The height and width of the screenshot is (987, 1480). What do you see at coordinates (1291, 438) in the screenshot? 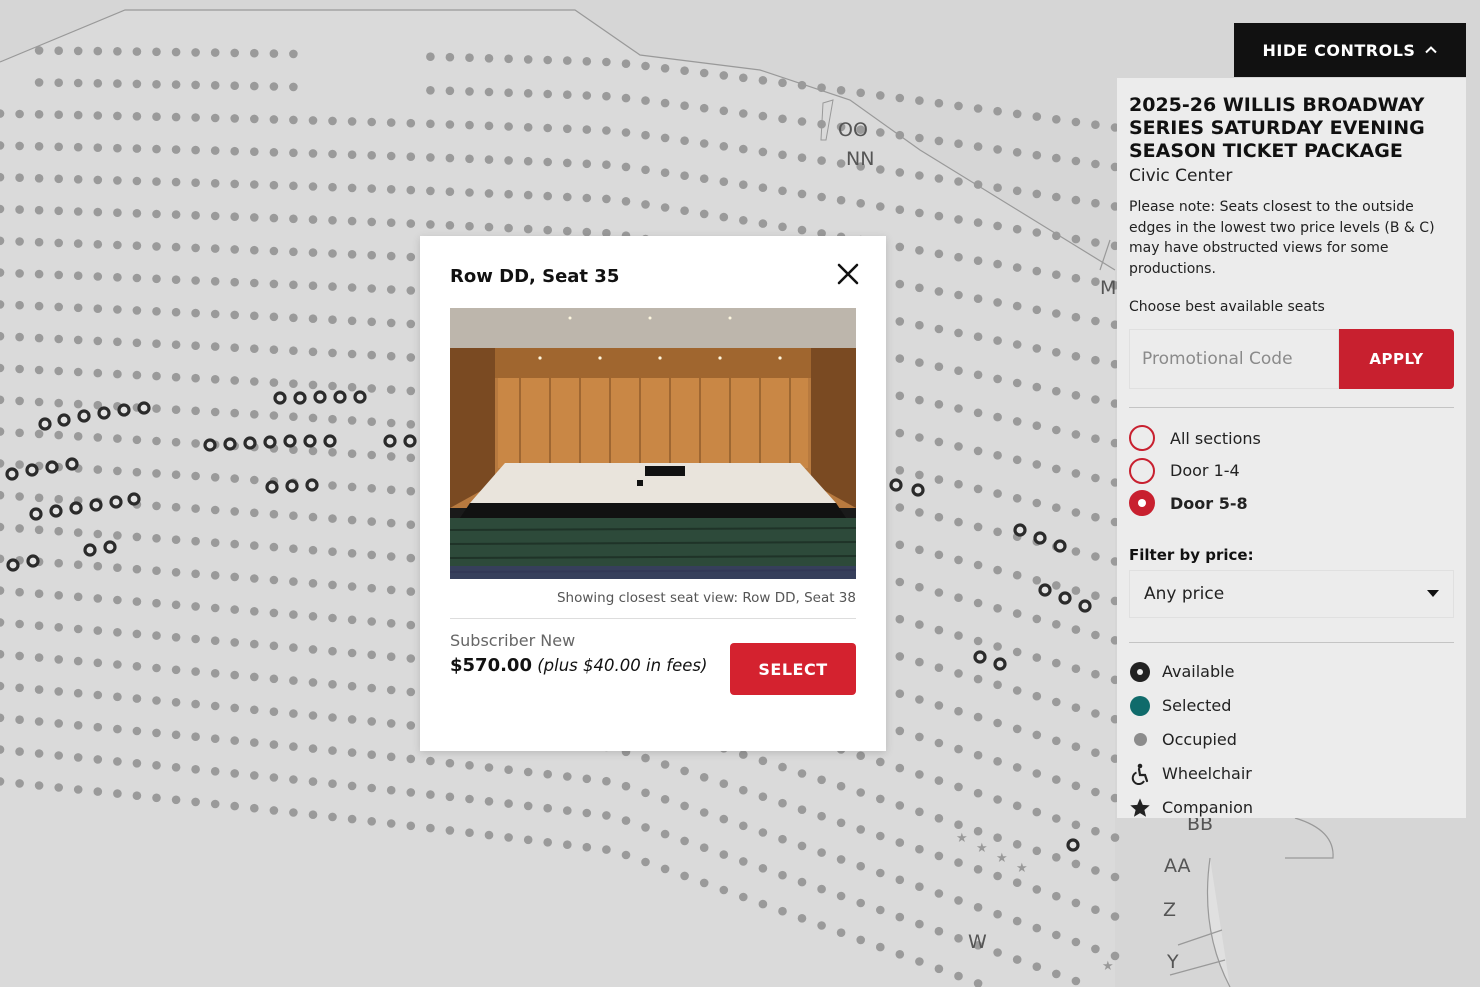
I see `radio-all-sections: All sections` at bounding box center [1291, 438].